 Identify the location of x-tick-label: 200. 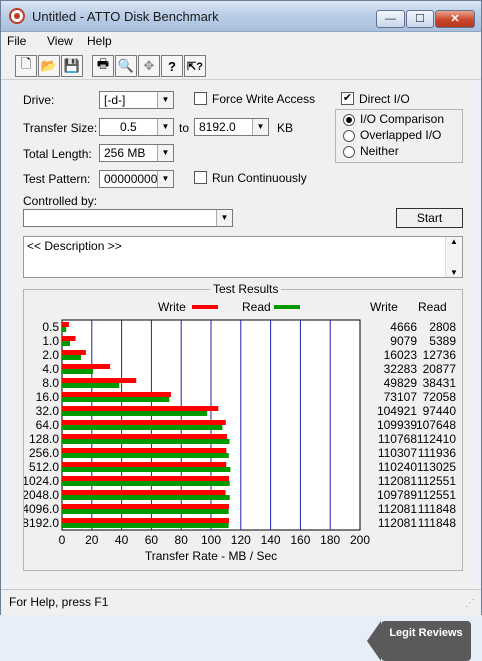
(360, 540).